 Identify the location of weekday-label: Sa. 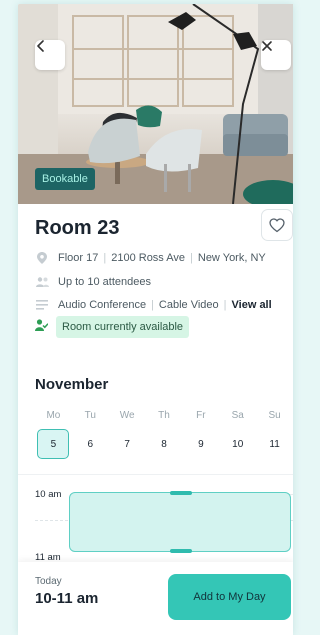
(237, 415).